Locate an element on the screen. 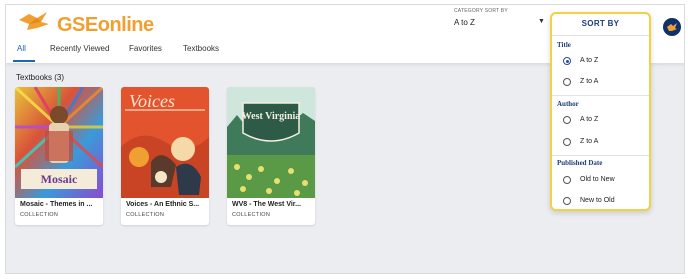 The image size is (688, 279). category-sort-value: A to Z is located at coordinates (464, 22).